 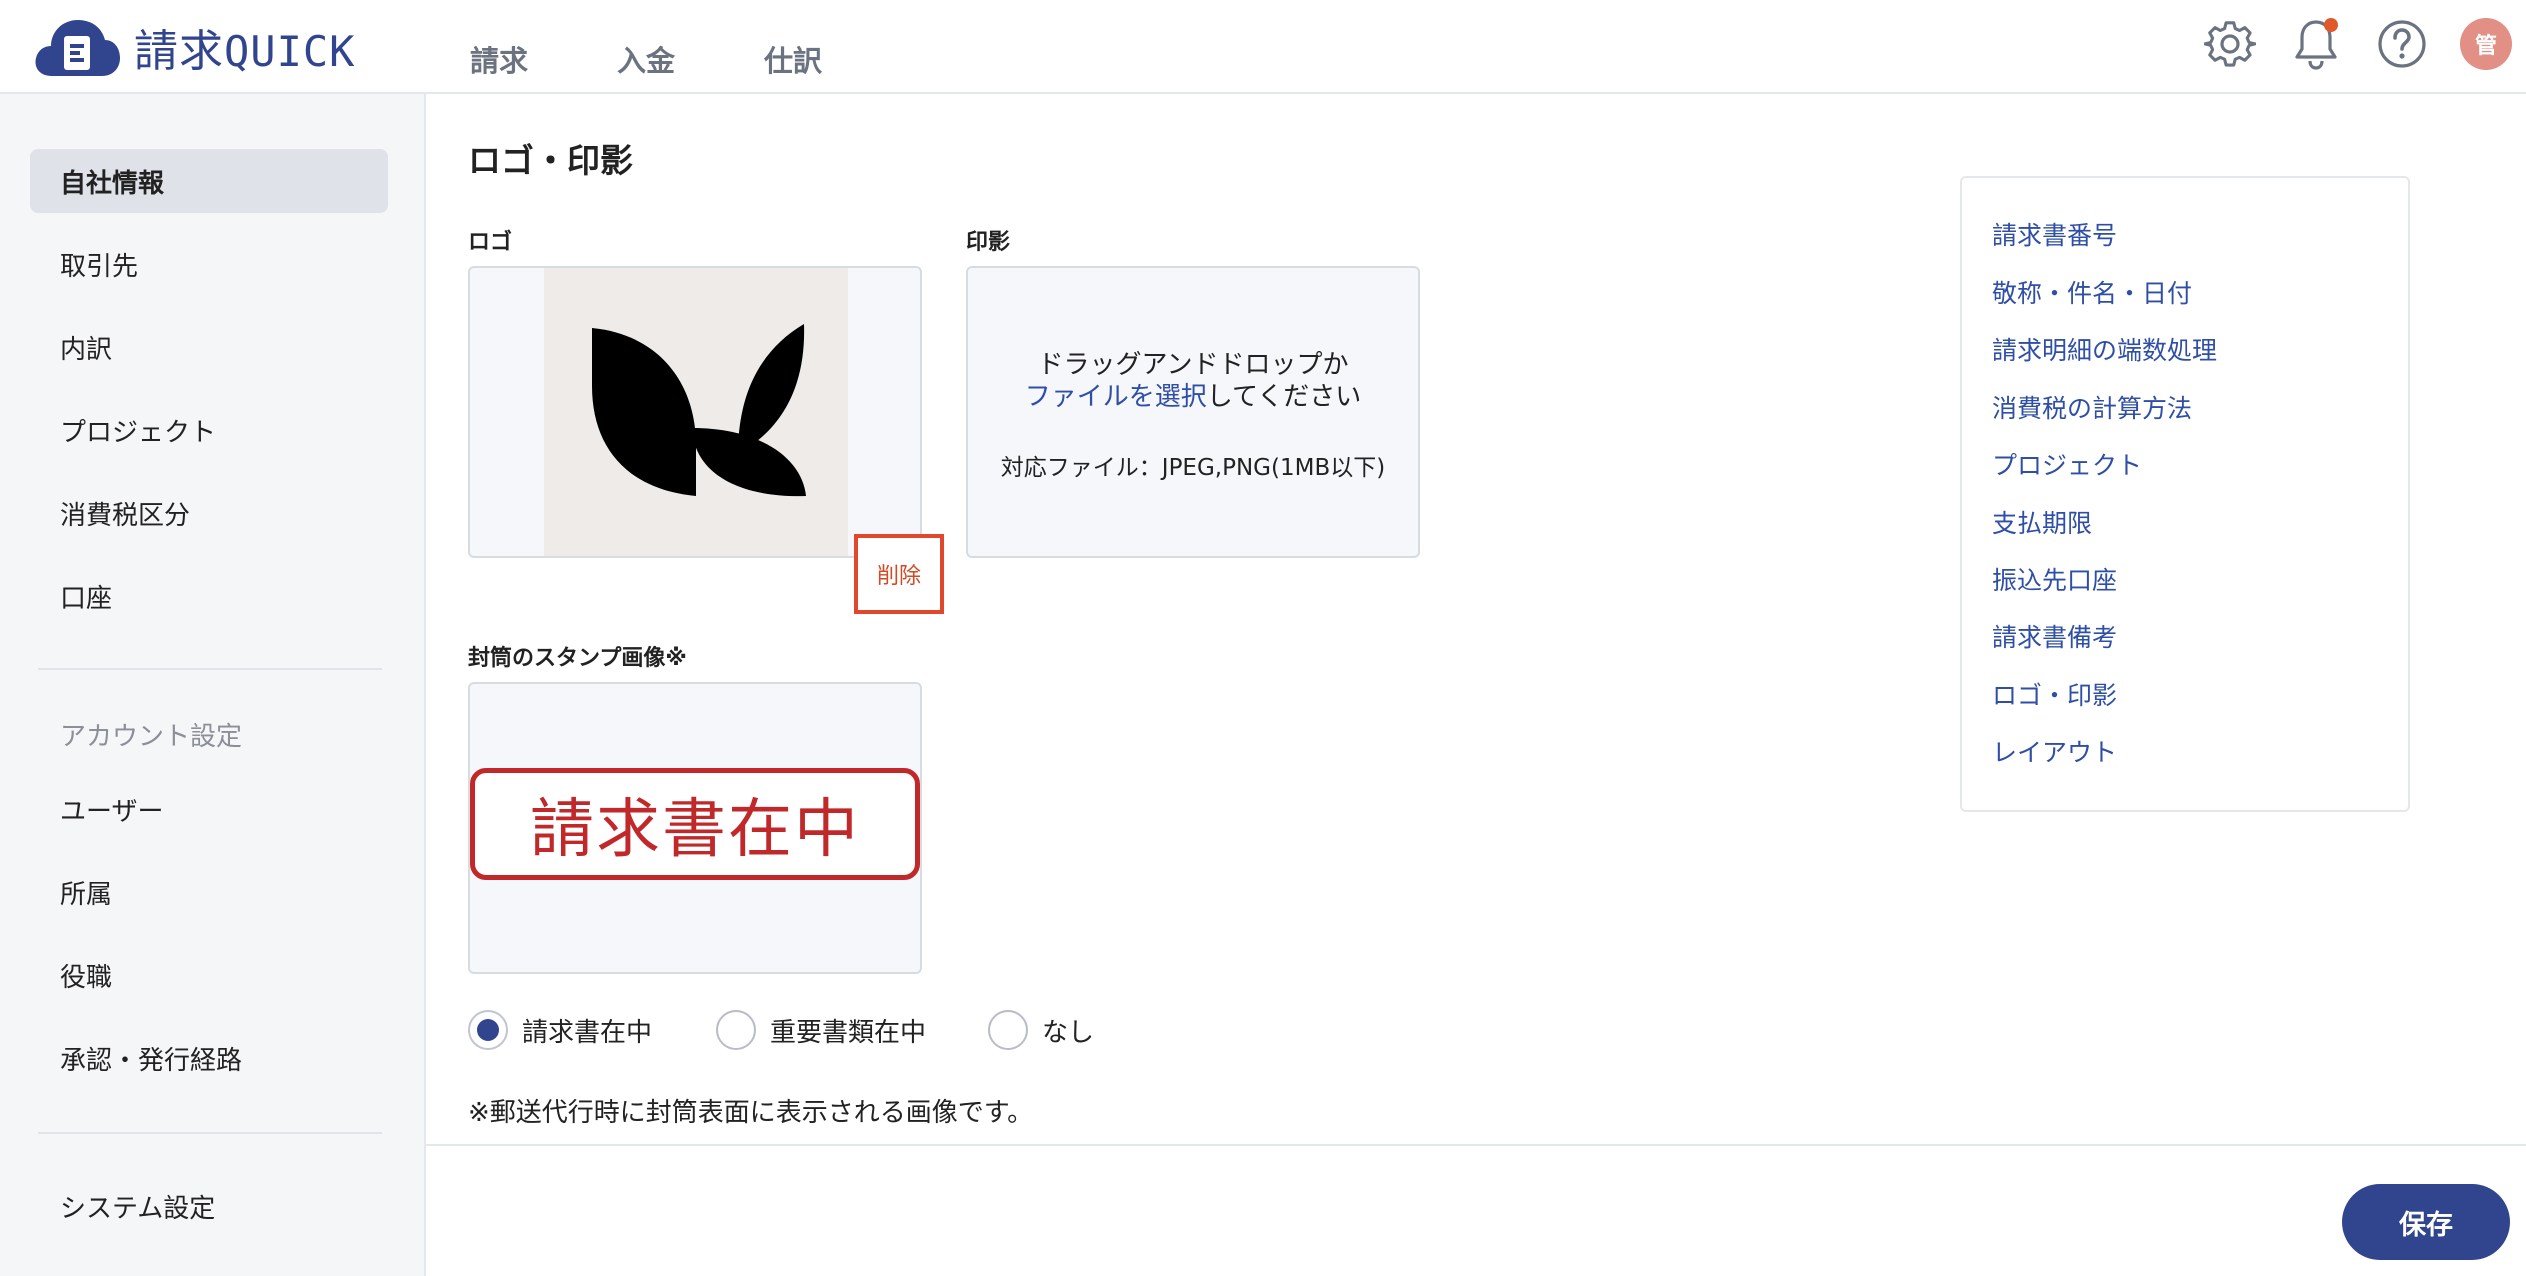 I want to click on notification-badge, so click(x=2331, y=25).